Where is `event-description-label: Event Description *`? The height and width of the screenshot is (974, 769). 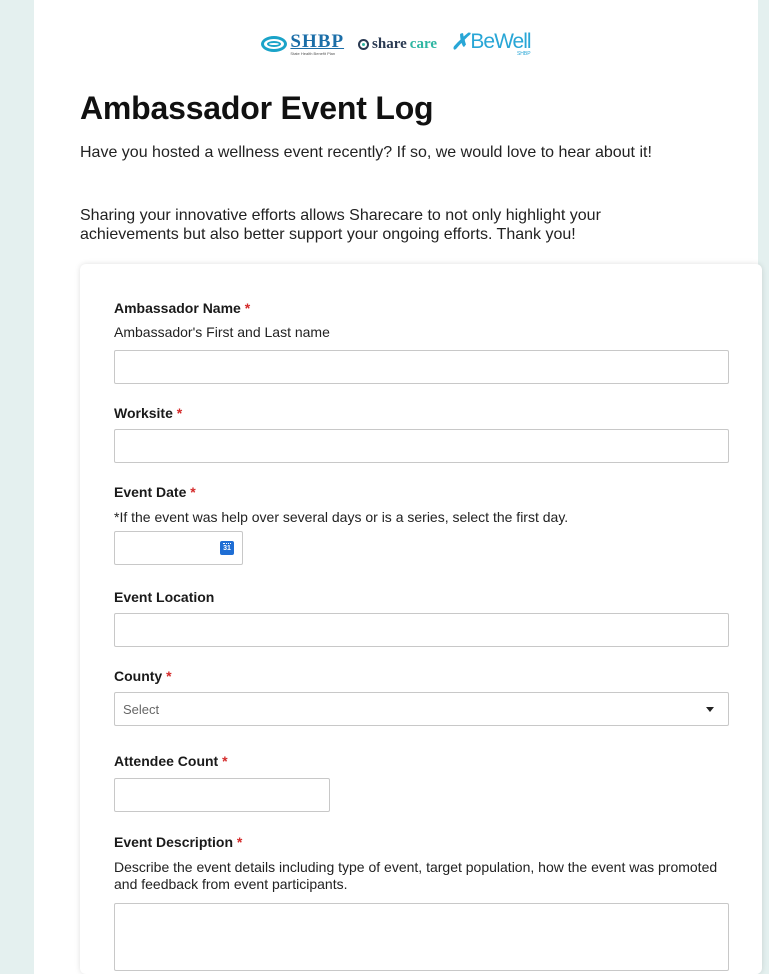
event-description-label: Event Description * is located at coordinates (178, 842).